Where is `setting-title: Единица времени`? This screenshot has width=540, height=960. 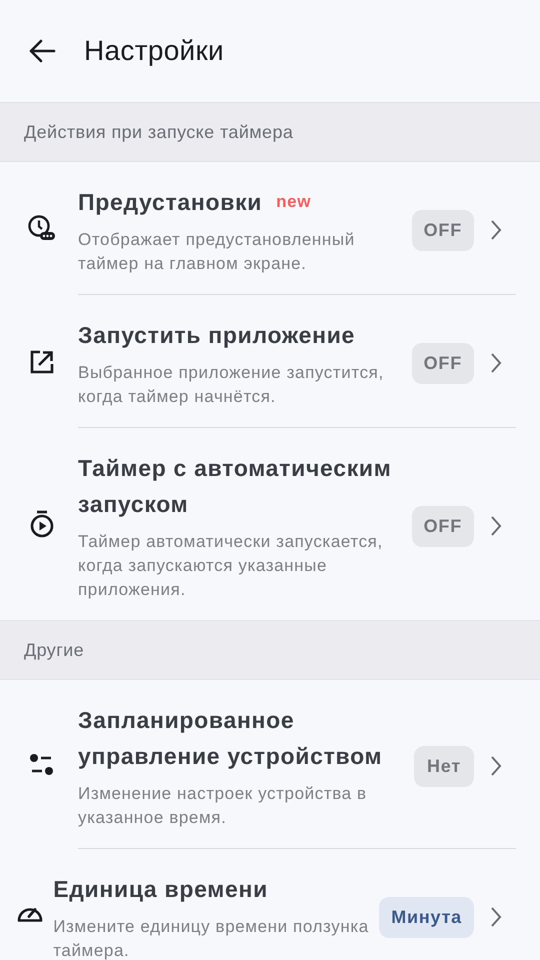
setting-title: Единица времени is located at coordinates (160, 889).